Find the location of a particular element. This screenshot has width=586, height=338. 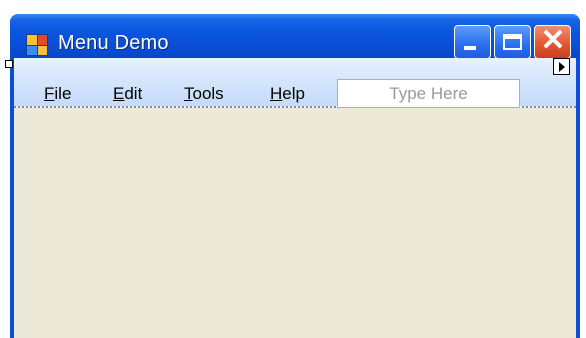

maximize-icon is located at coordinates (512, 42).